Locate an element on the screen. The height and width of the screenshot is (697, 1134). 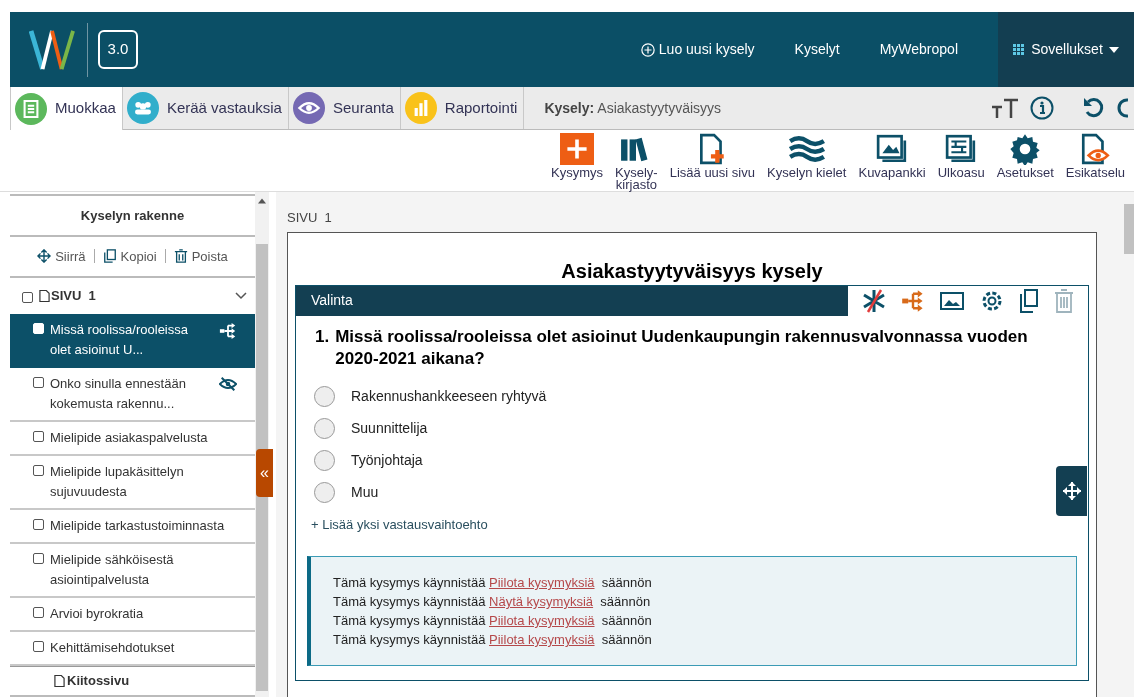
chevron-down-icon is located at coordinates (241, 296).